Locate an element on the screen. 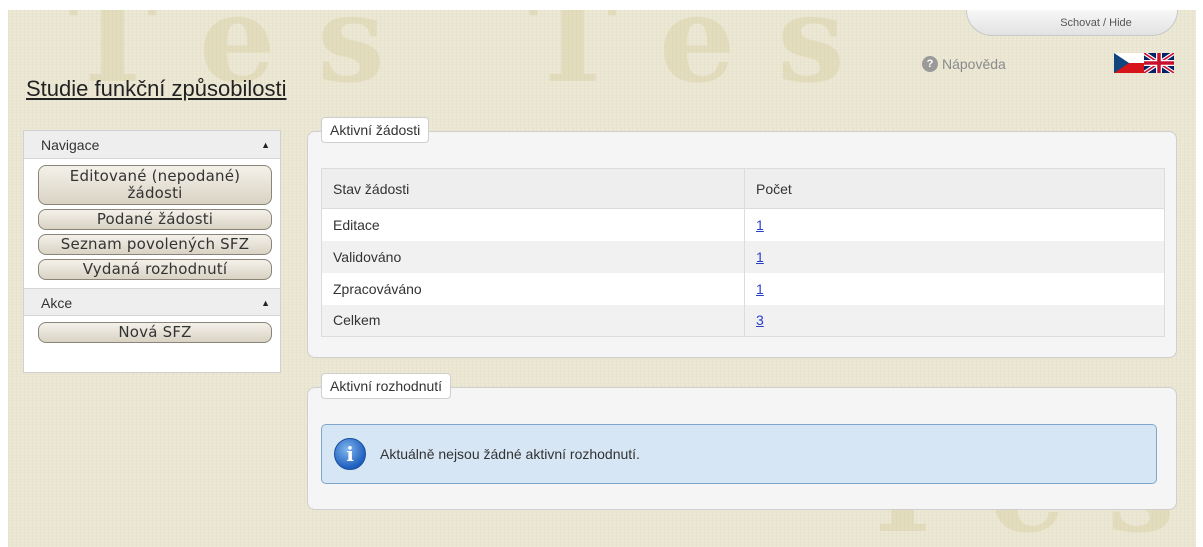 This screenshot has height=547, width=1203. column-header-count: Počet is located at coordinates (954, 188).